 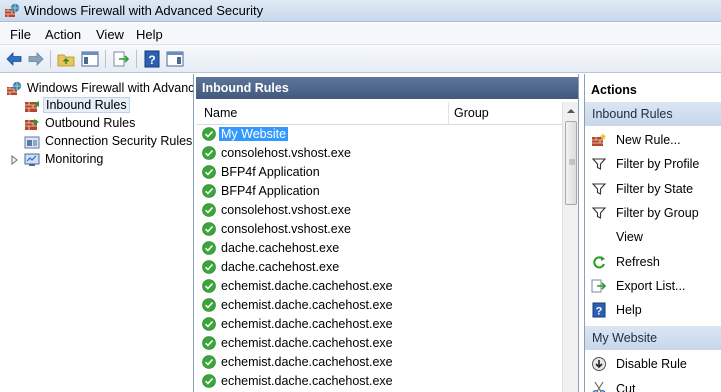 What do you see at coordinates (149, 34) in the screenshot?
I see `menu-help: Help` at bounding box center [149, 34].